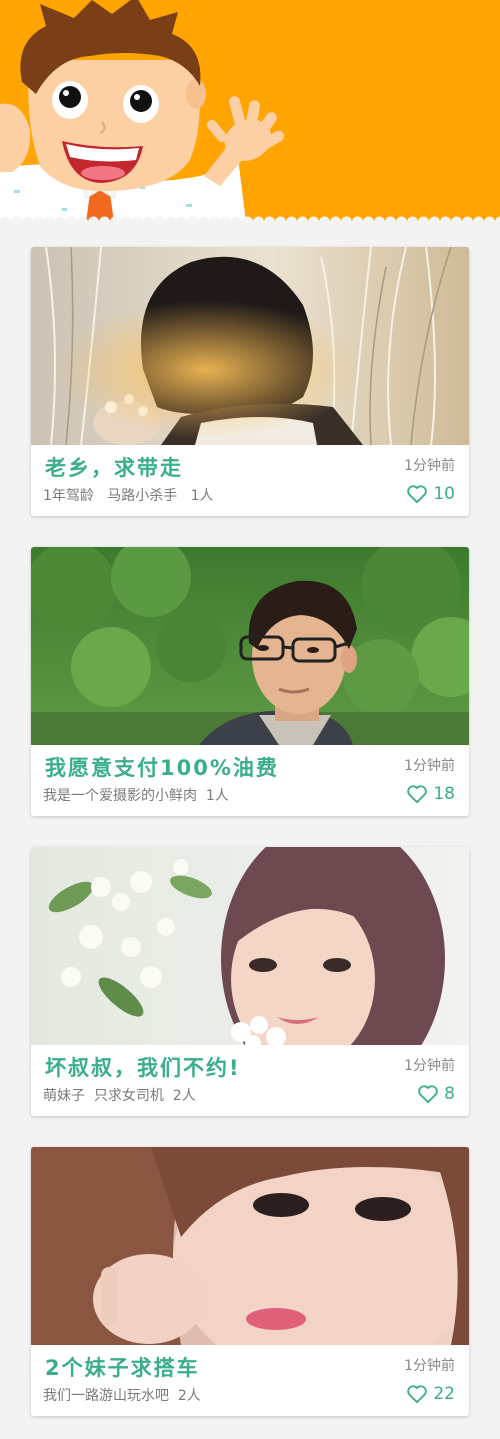 This screenshot has height=1439, width=500. What do you see at coordinates (444, 794) in the screenshot?
I see `like-count: 18` at bounding box center [444, 794].